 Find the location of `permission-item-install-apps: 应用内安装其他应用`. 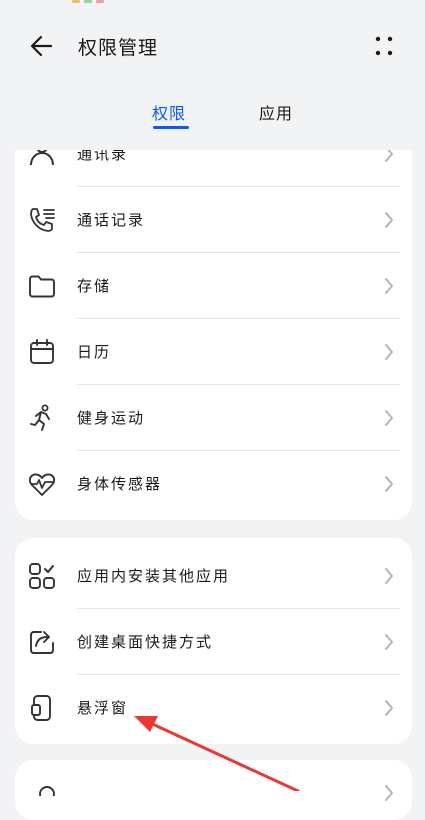

permission-item-install-apps: 应用内安装其他应用 is located at coordinates (213, 576).